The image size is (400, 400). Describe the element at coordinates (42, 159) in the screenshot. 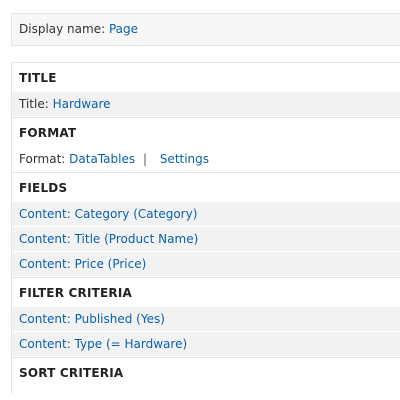

I see `format-label: Format:` at that location.